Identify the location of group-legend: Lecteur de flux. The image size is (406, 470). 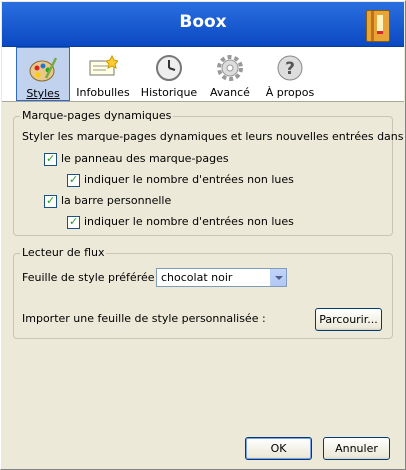
(63, 252).